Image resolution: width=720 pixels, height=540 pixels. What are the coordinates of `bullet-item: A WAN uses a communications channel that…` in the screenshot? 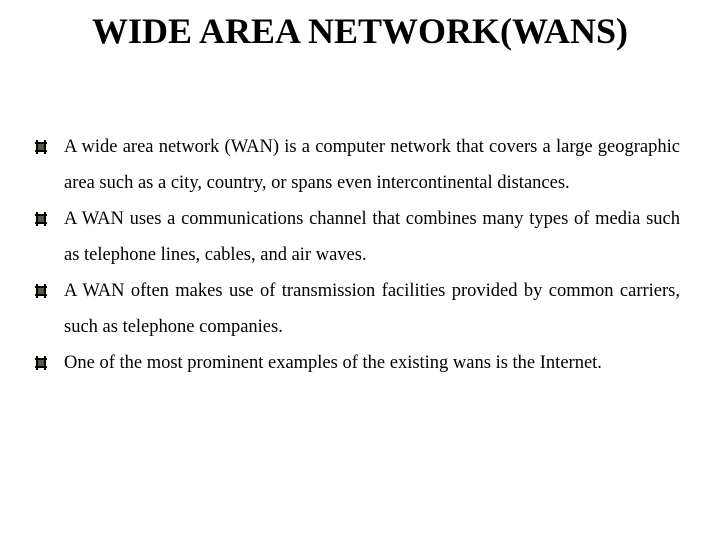 It's located at (357, 237).